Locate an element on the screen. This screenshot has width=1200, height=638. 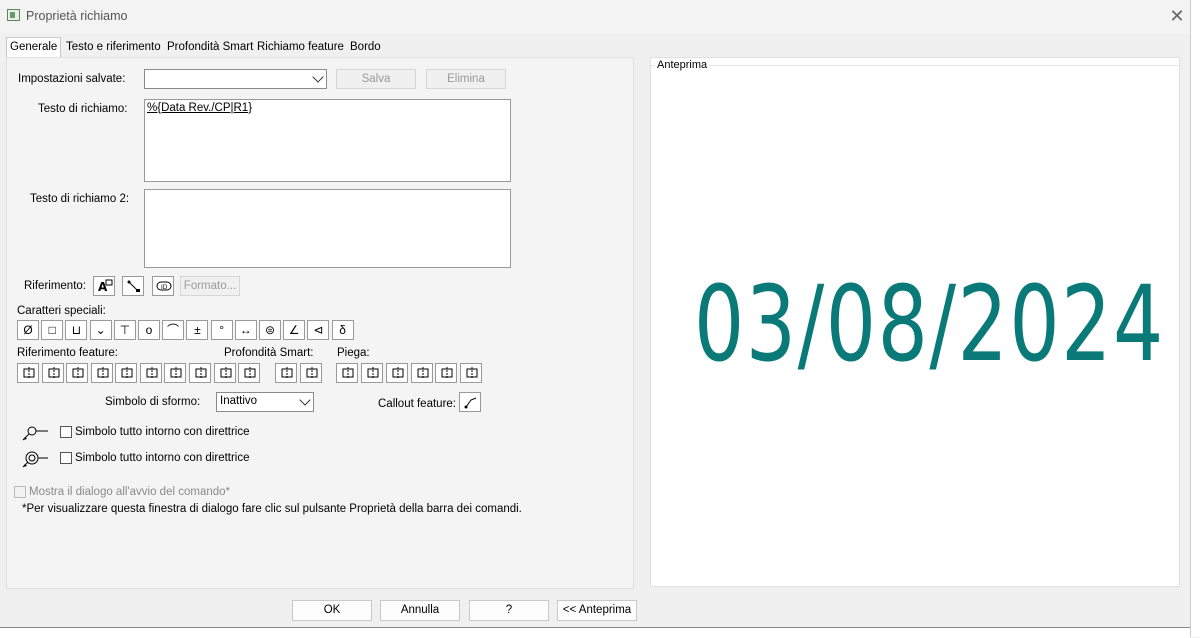
draft-symbol-label: Simbolo di sformo: is located at coordinates (153, 402).